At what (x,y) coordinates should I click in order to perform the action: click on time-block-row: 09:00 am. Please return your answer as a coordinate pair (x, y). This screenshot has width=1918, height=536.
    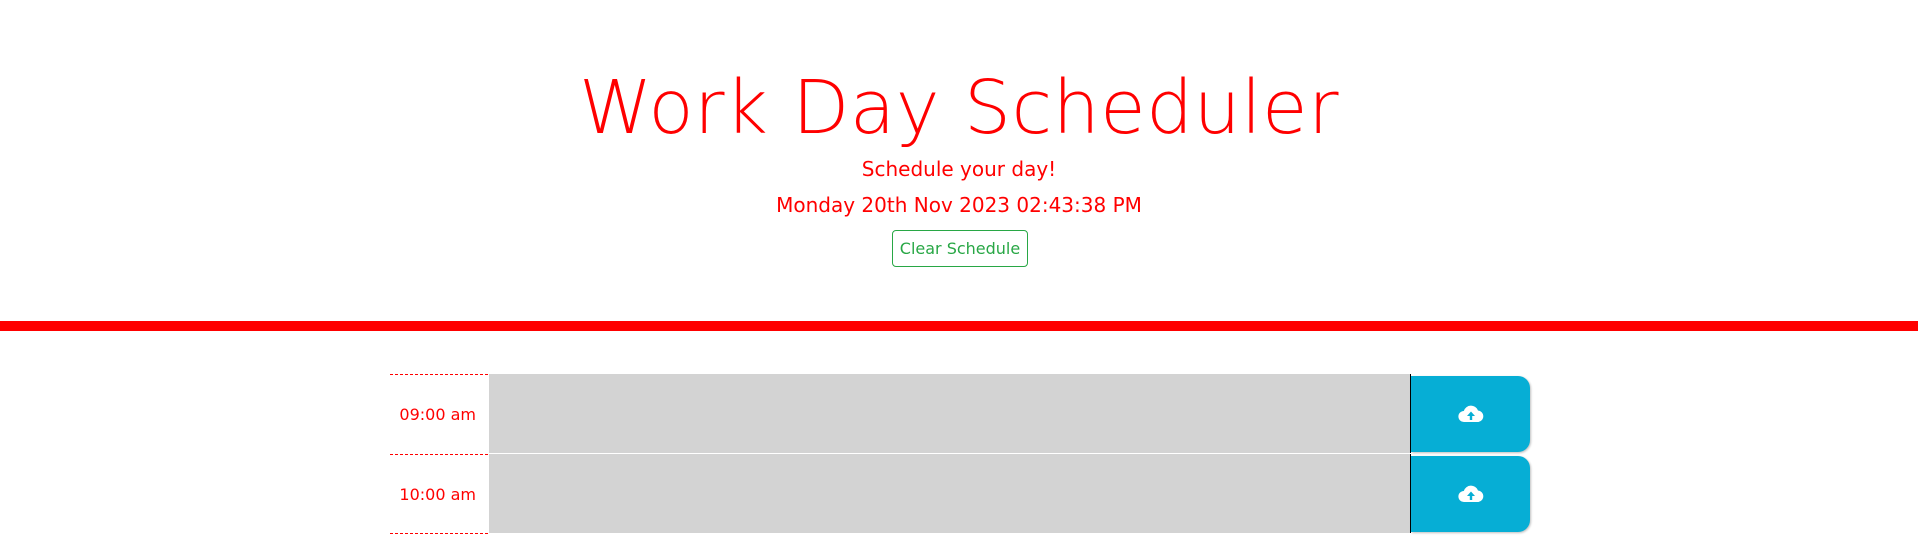
    Looking at the image, I should click on (960, 414).